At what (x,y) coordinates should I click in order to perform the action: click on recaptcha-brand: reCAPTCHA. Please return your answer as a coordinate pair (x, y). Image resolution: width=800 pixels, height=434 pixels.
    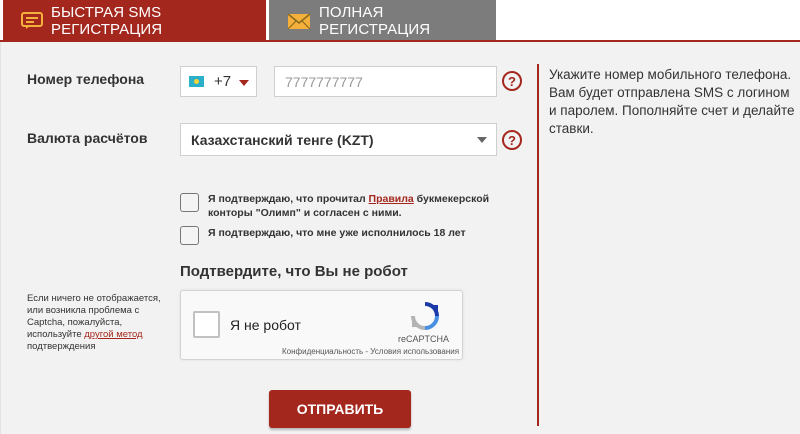
    Looking at the image, I should click on (424, 339).